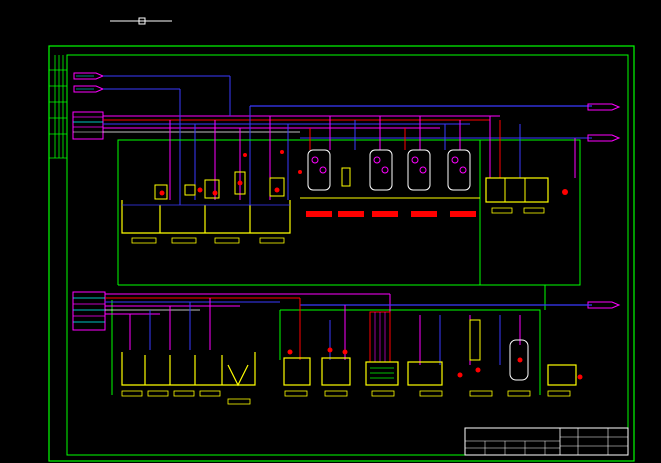  Describe the element at coordinates (546, 441) in the screenshot. I see `title-block` at that location.